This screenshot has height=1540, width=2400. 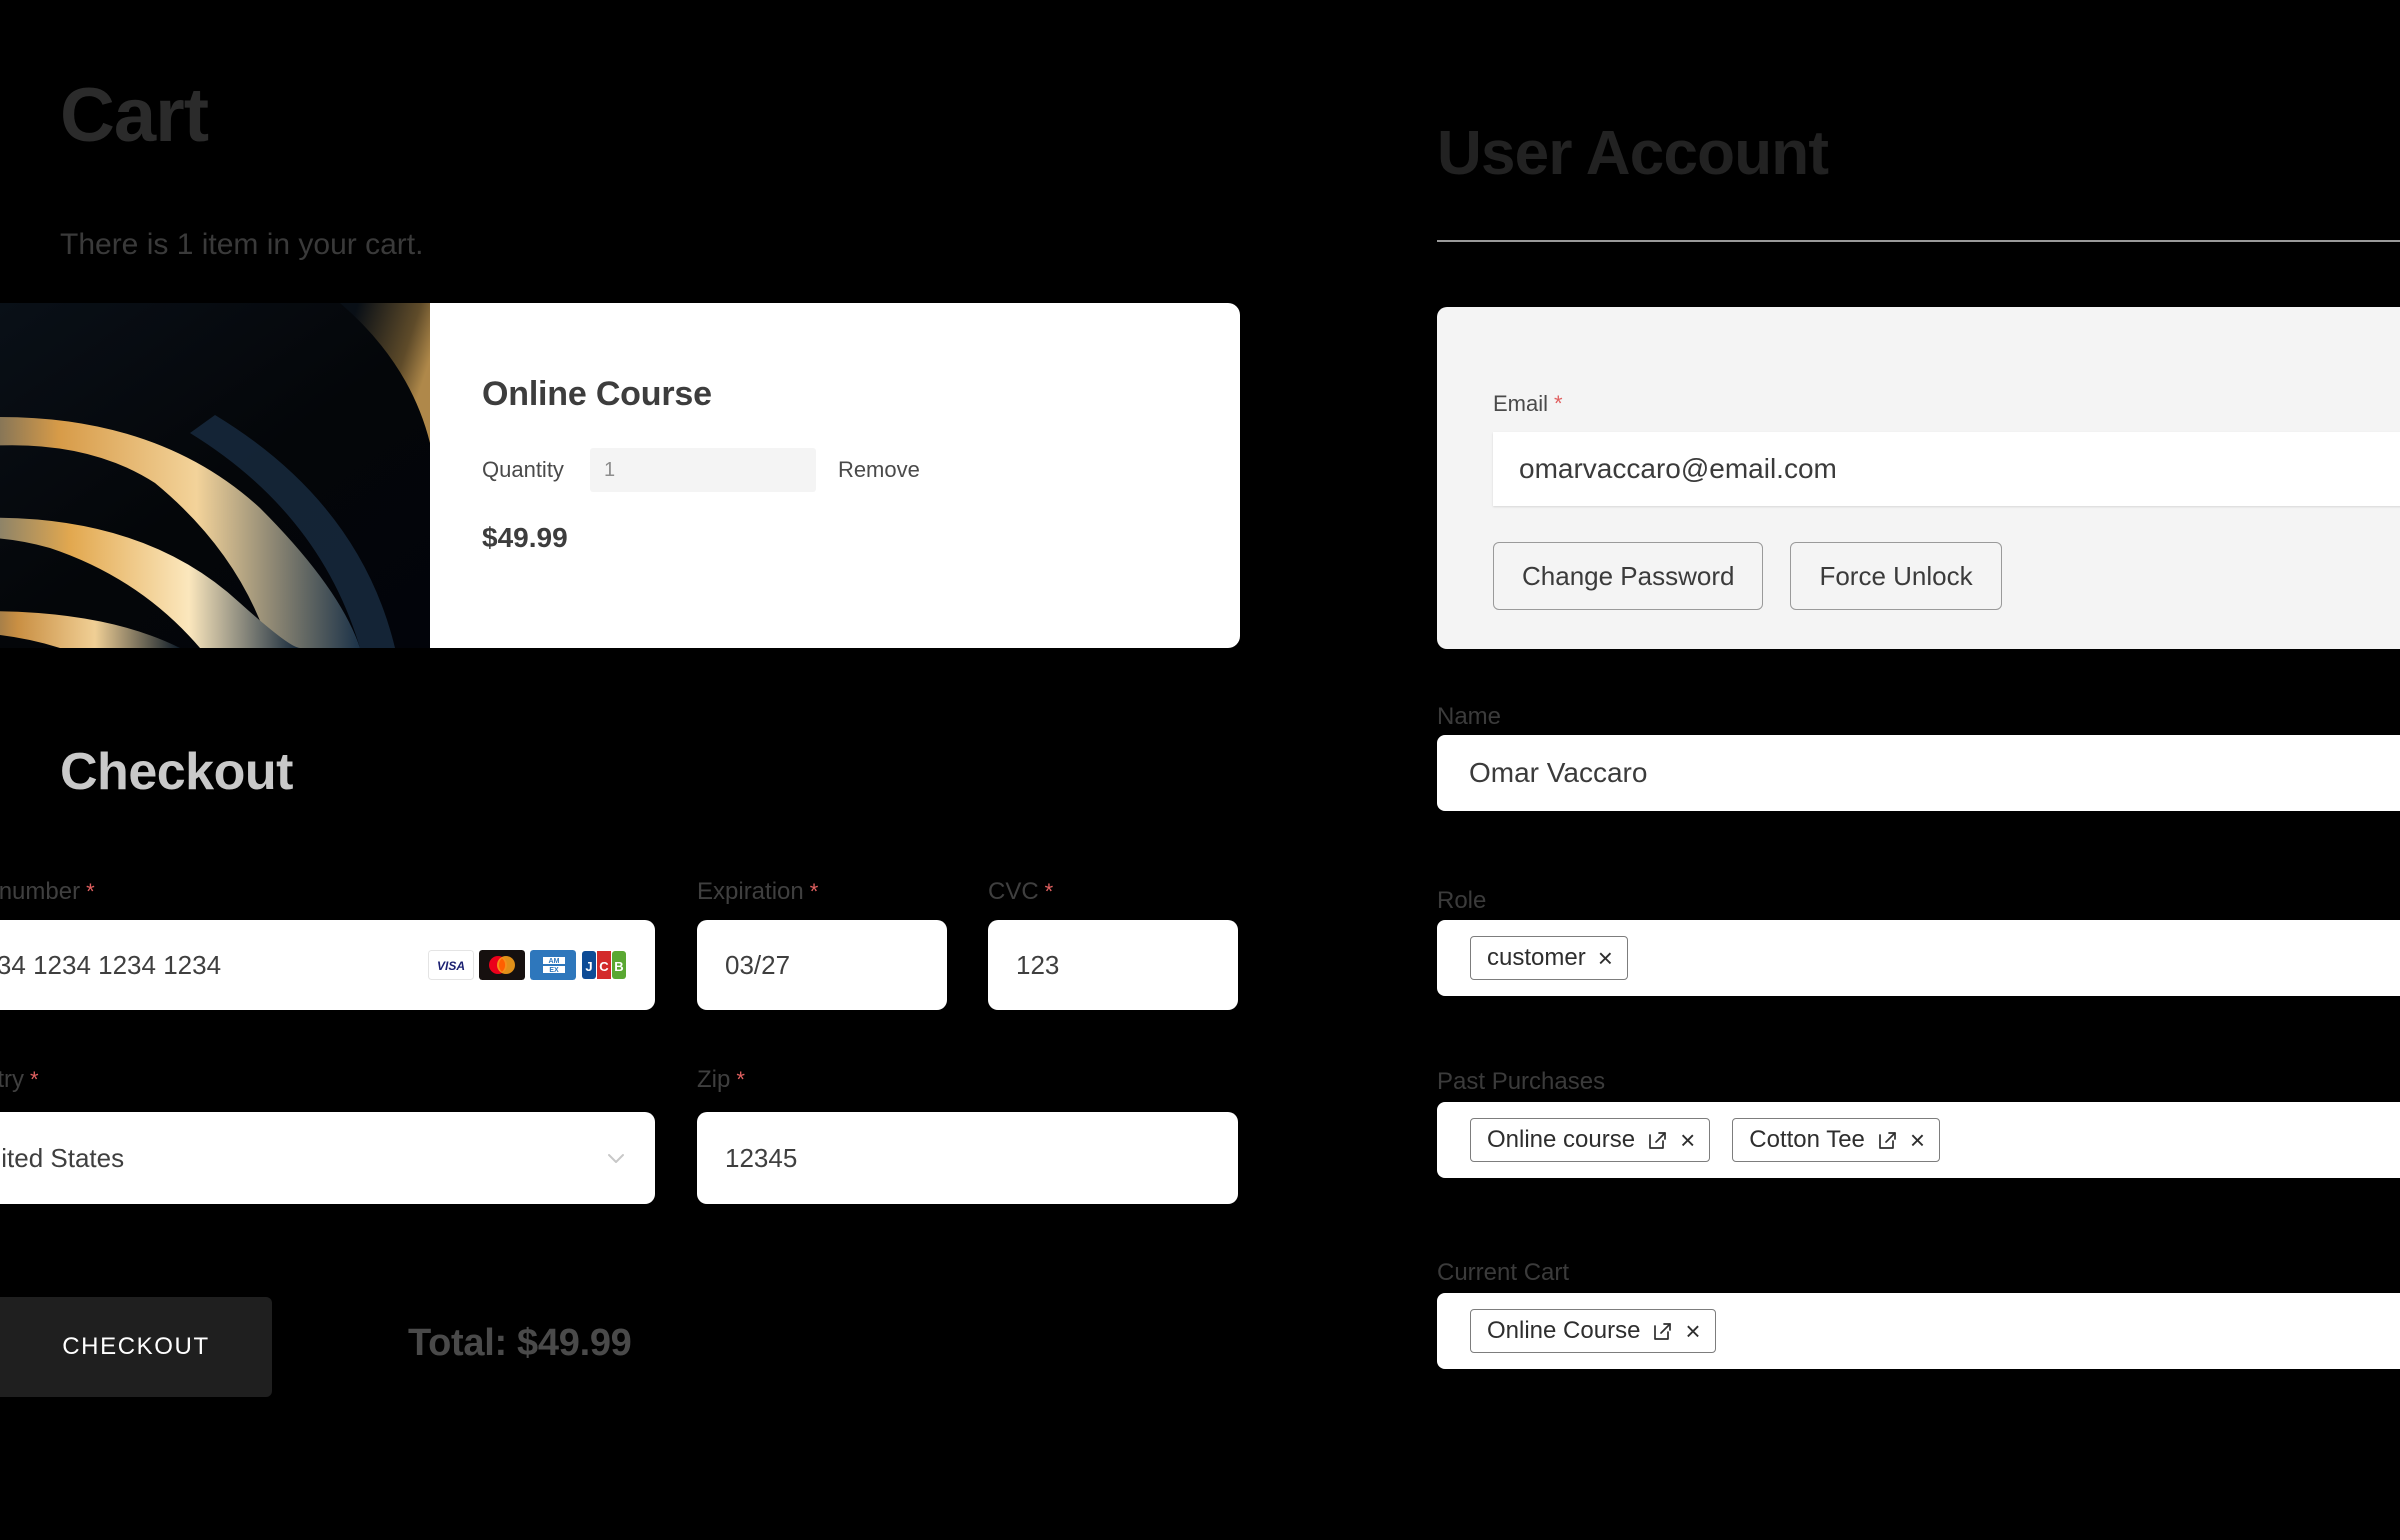 I want to click on cart-item-count-text: There is 1 item in your cart., so click(x=242, y=244).